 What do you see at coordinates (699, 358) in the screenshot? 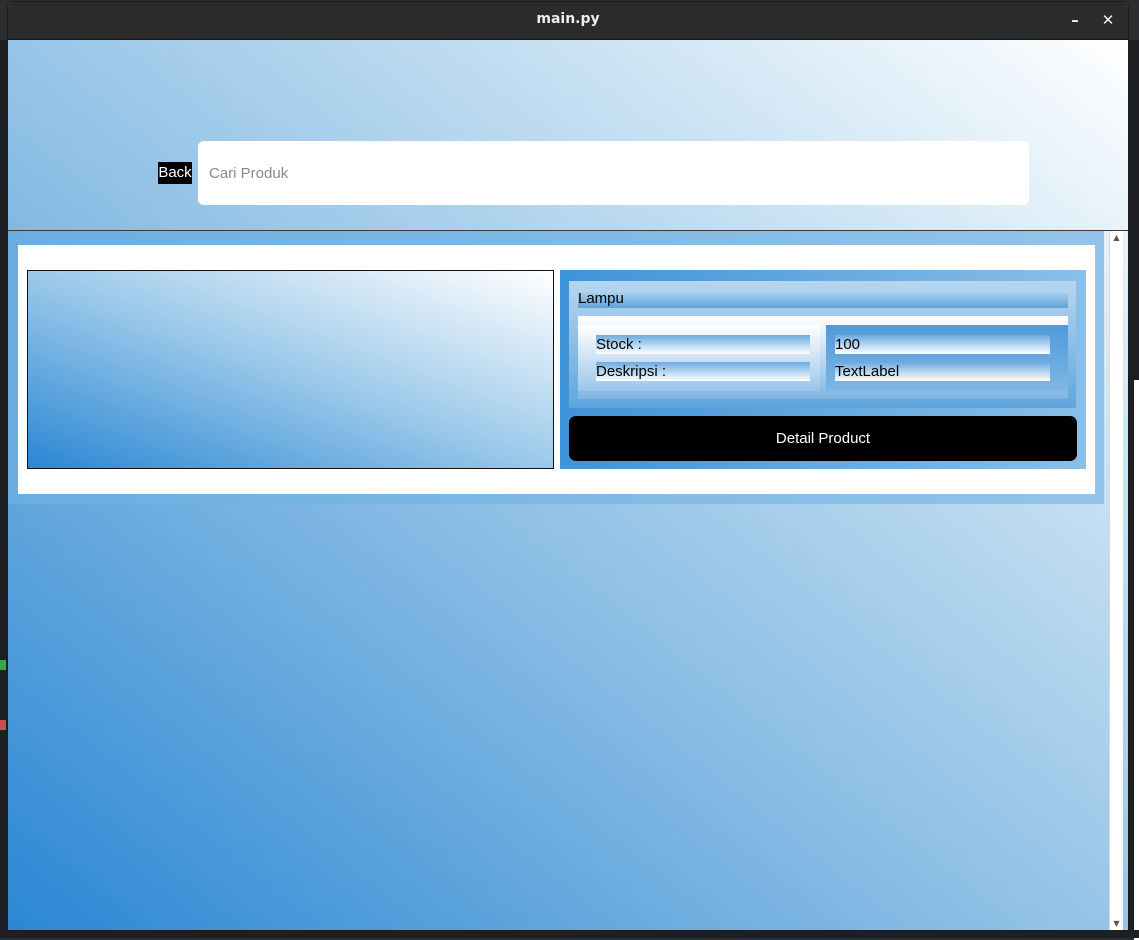
I see `details-labels-column: Stock : Deskripsi :` at bounding box center [699, 358].